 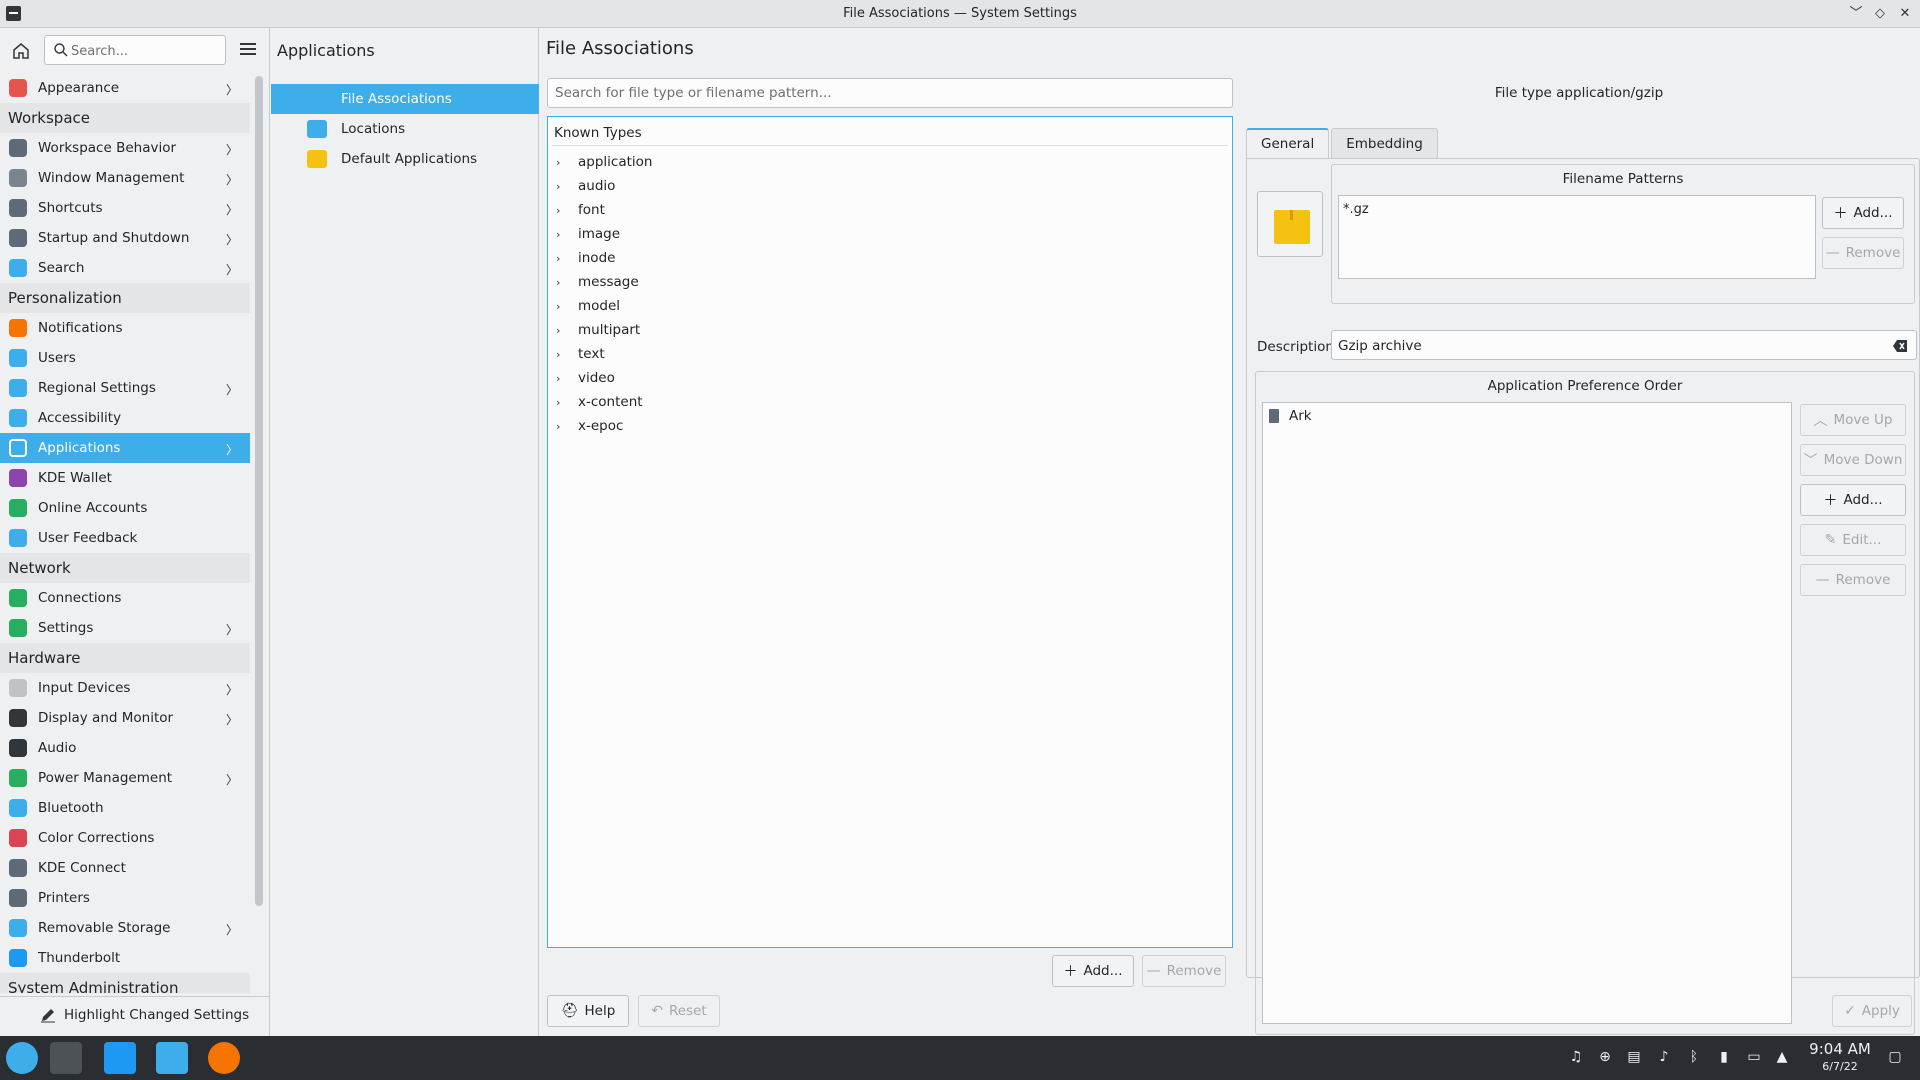 I want to click on sidebar-item-power-management: Power Management 〉, so click(x=125, y=778).